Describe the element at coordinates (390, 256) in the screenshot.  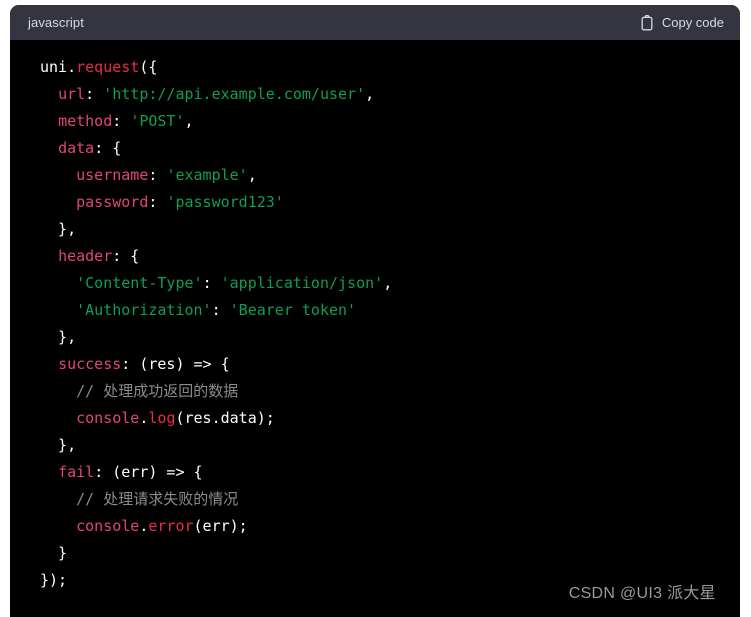
I see `code-line: header: {` at that location.